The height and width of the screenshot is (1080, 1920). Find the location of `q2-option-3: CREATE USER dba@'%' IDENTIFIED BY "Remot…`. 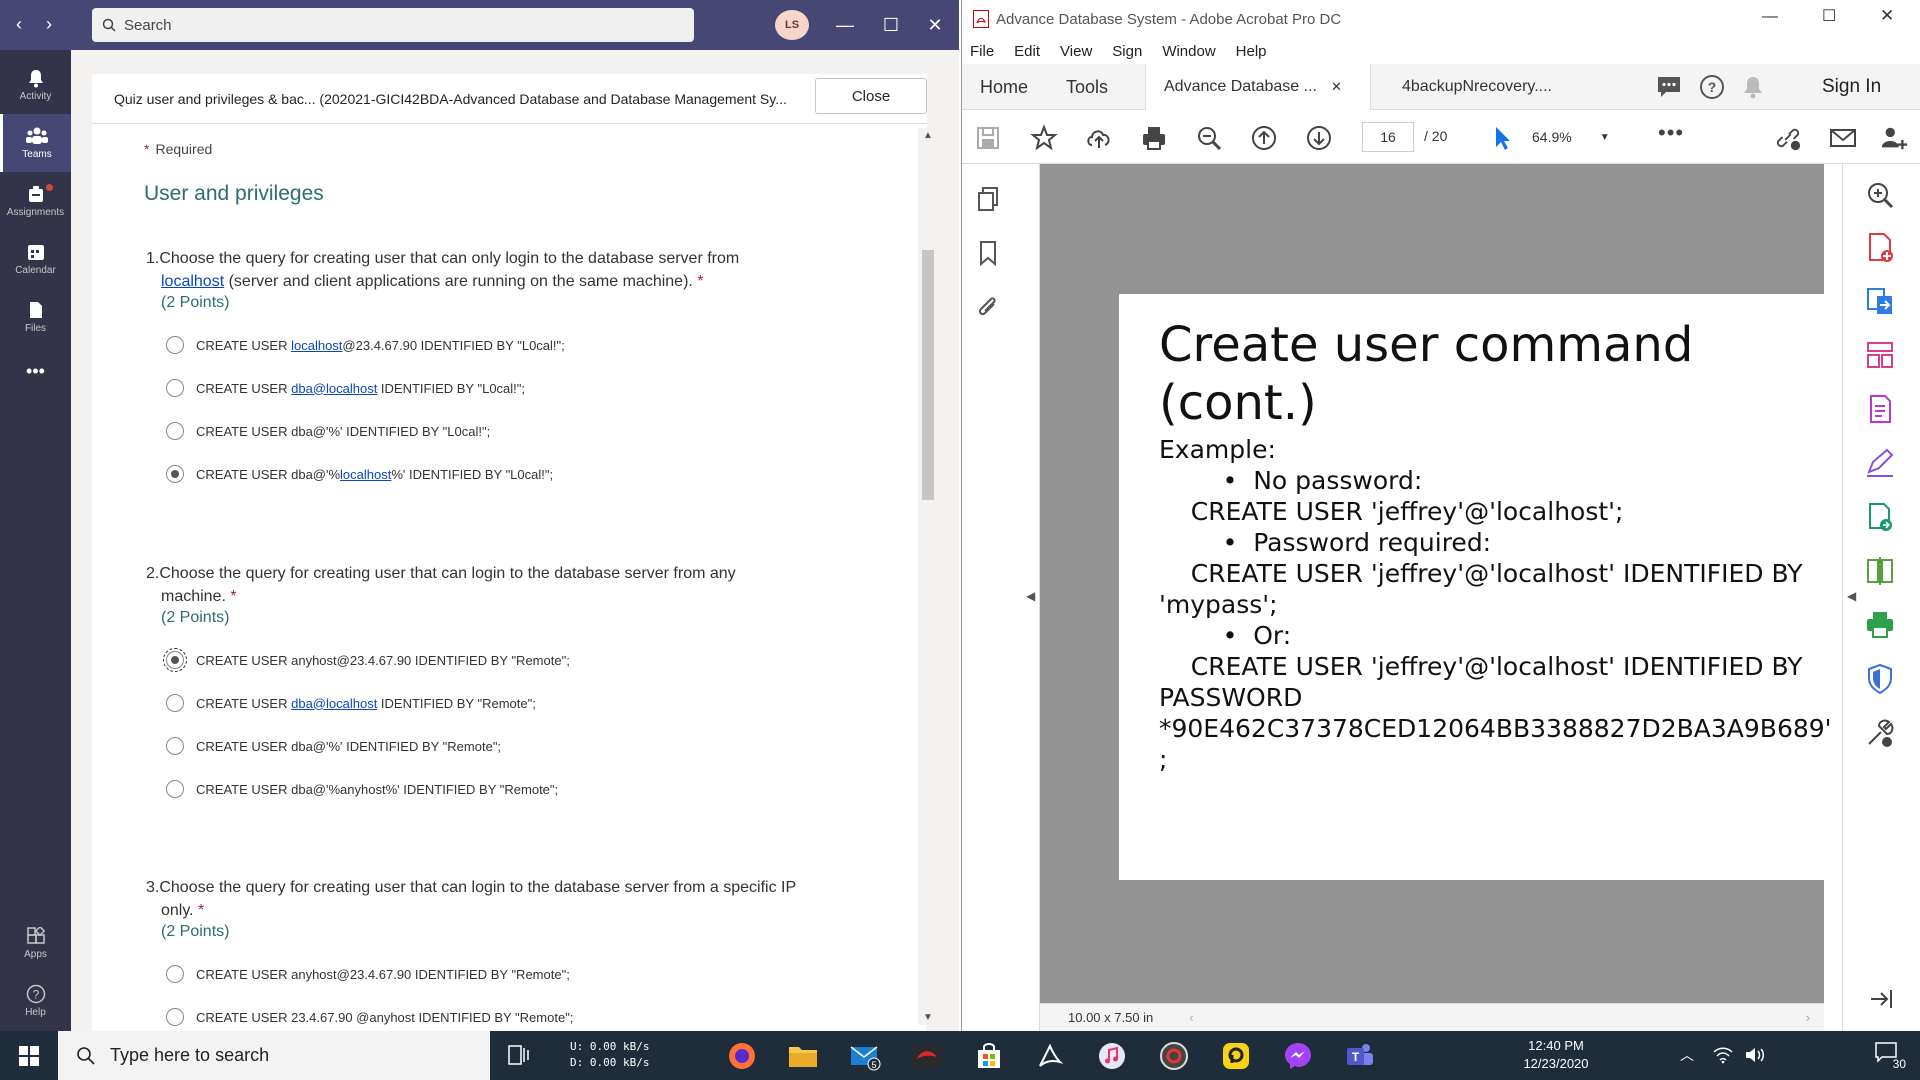

q2-option-3: CREATE USER dba@'%' IDENTIFIED BY "Remot… is located at coordinates (333, 746).